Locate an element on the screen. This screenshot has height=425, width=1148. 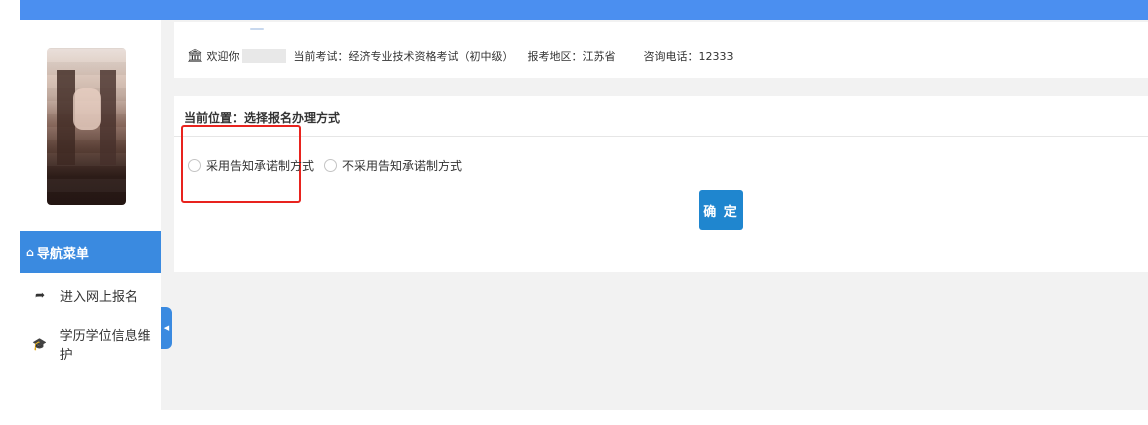
avatar is located at coordinates (86, 126).